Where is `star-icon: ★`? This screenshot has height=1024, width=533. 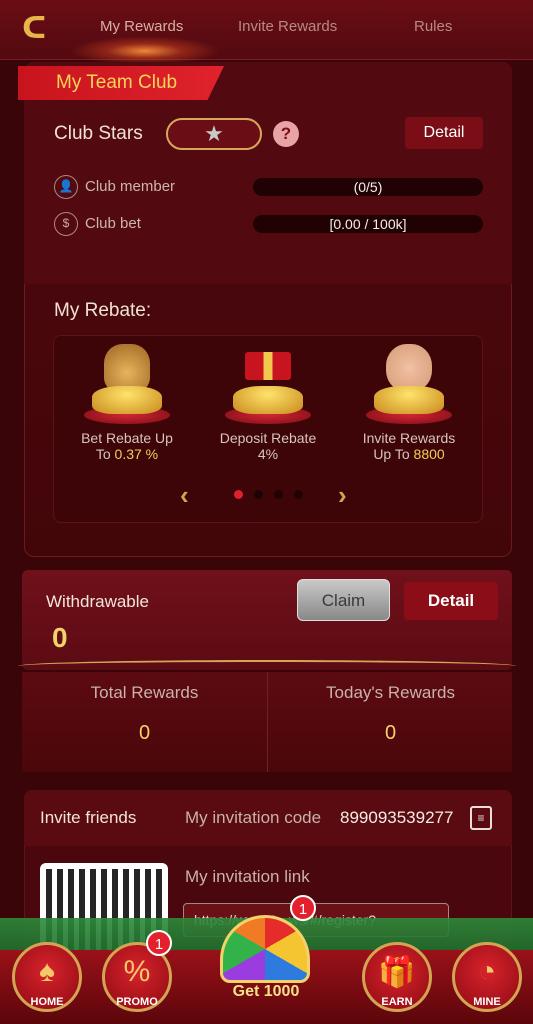
star-icon: ★ is located at coordinates (214, 133).